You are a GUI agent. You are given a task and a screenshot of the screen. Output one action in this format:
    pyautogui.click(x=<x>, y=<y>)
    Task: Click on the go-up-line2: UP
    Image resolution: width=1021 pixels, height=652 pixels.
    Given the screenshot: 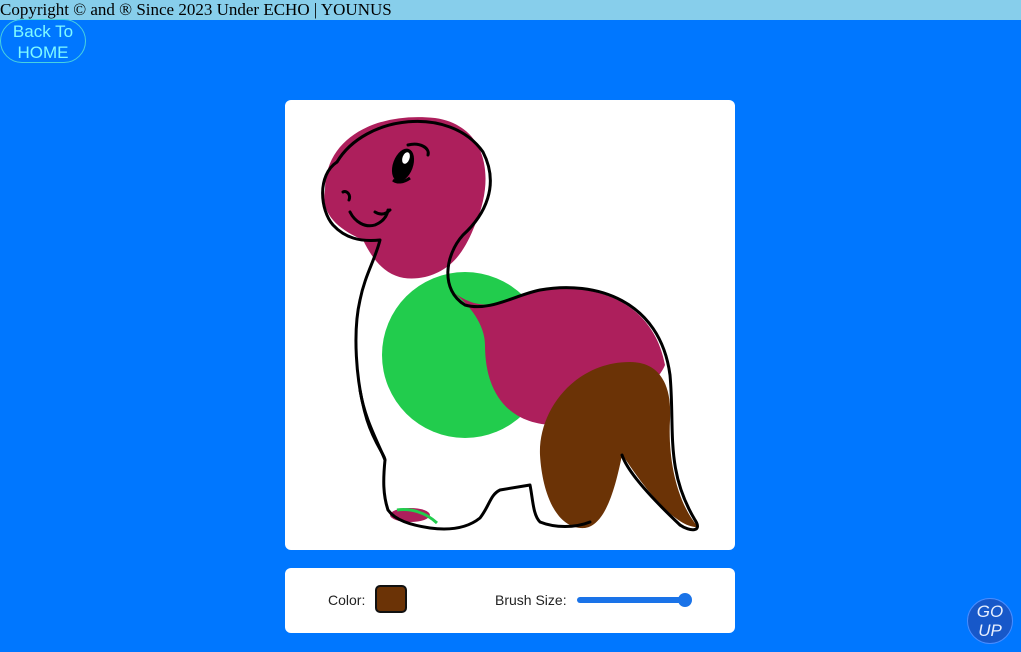 What is the action you would take?
    pyautogui.click(x=990, y=630)
    